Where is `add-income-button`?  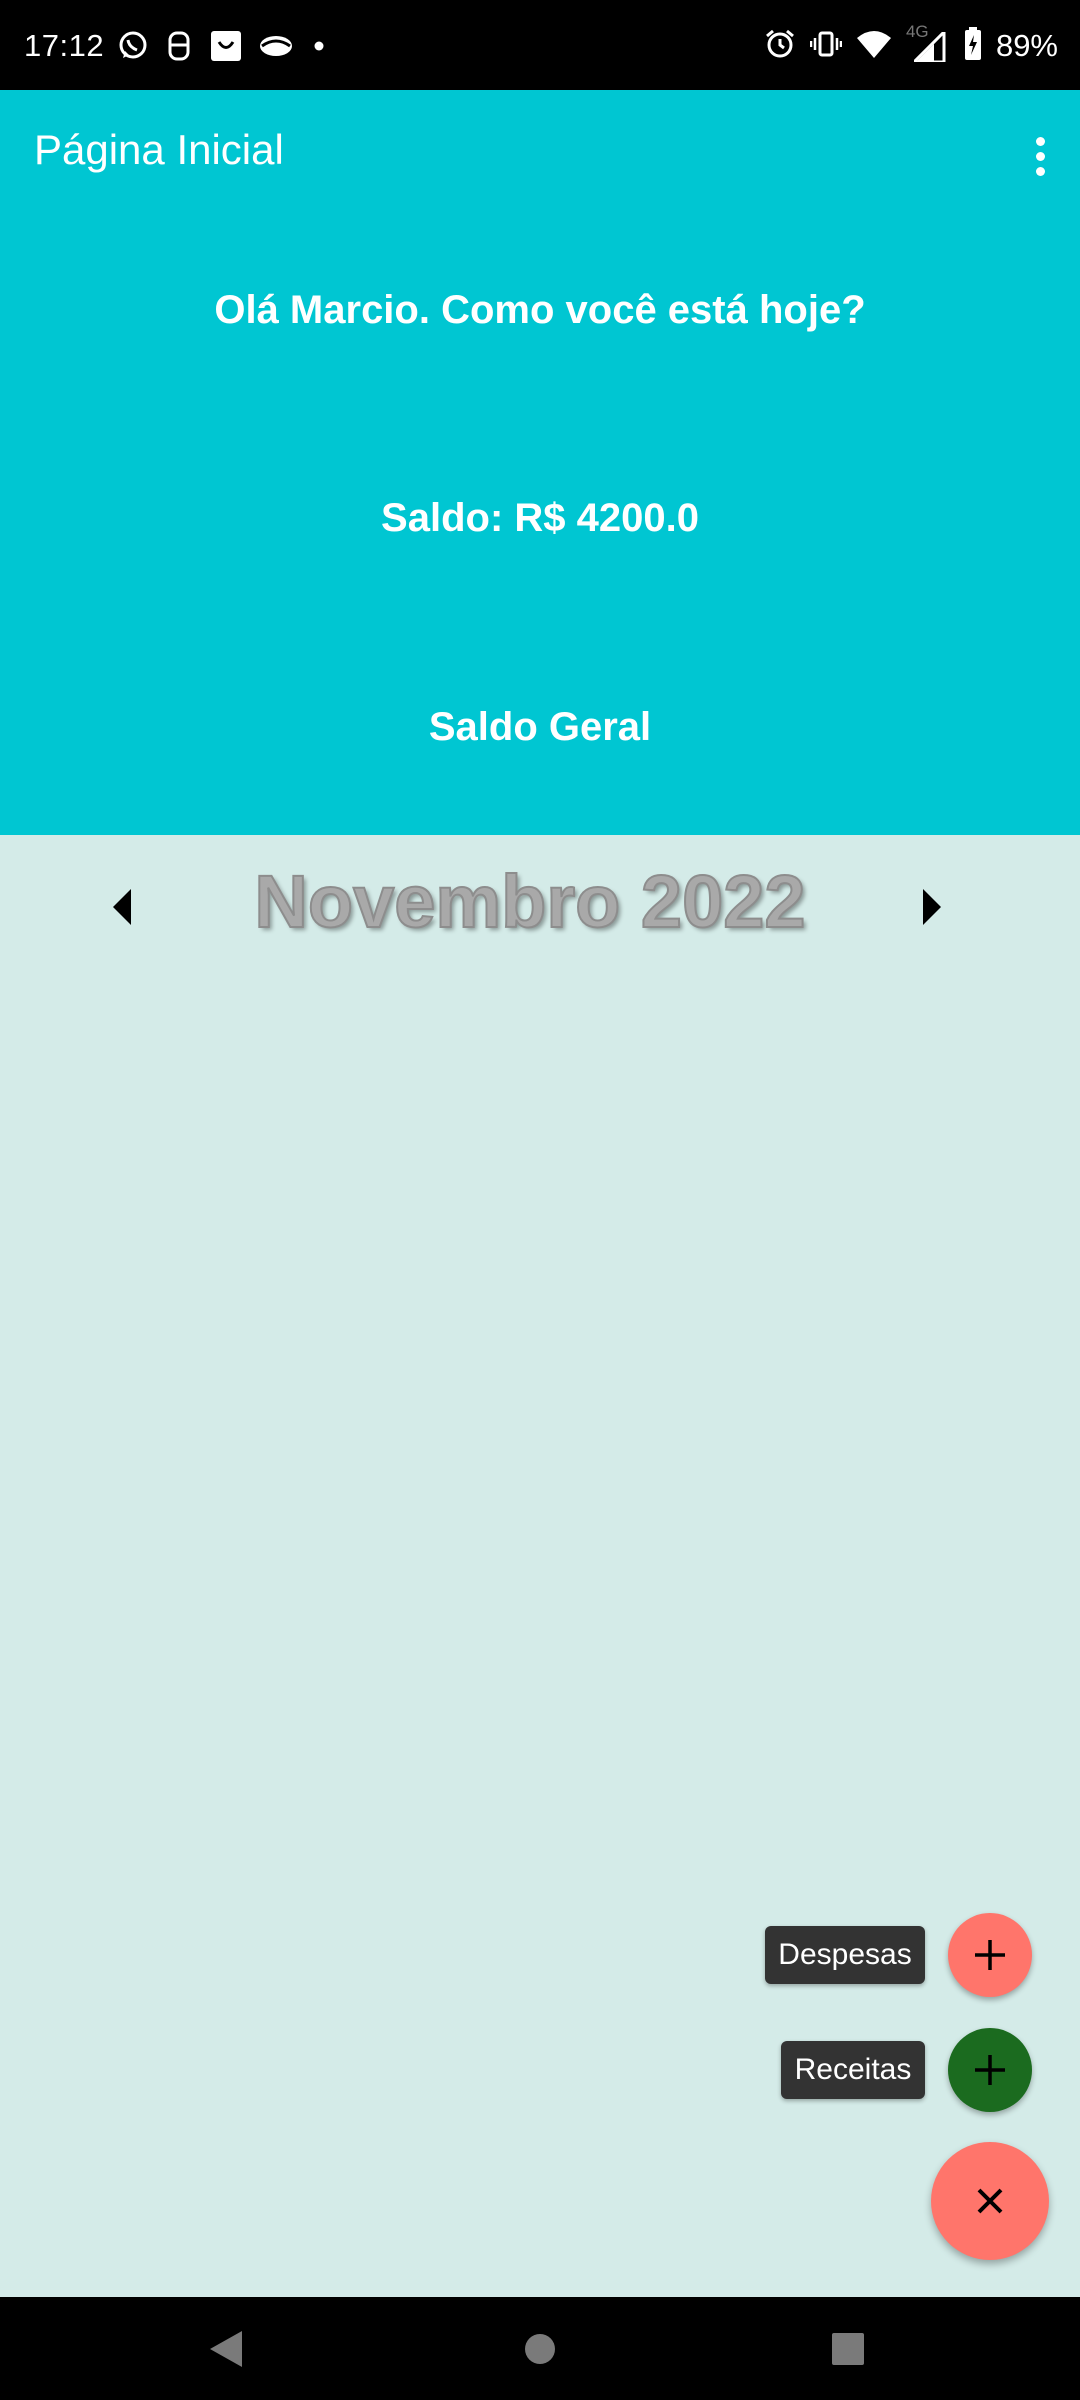
add-income-button is located at coordinates (990, 2070).